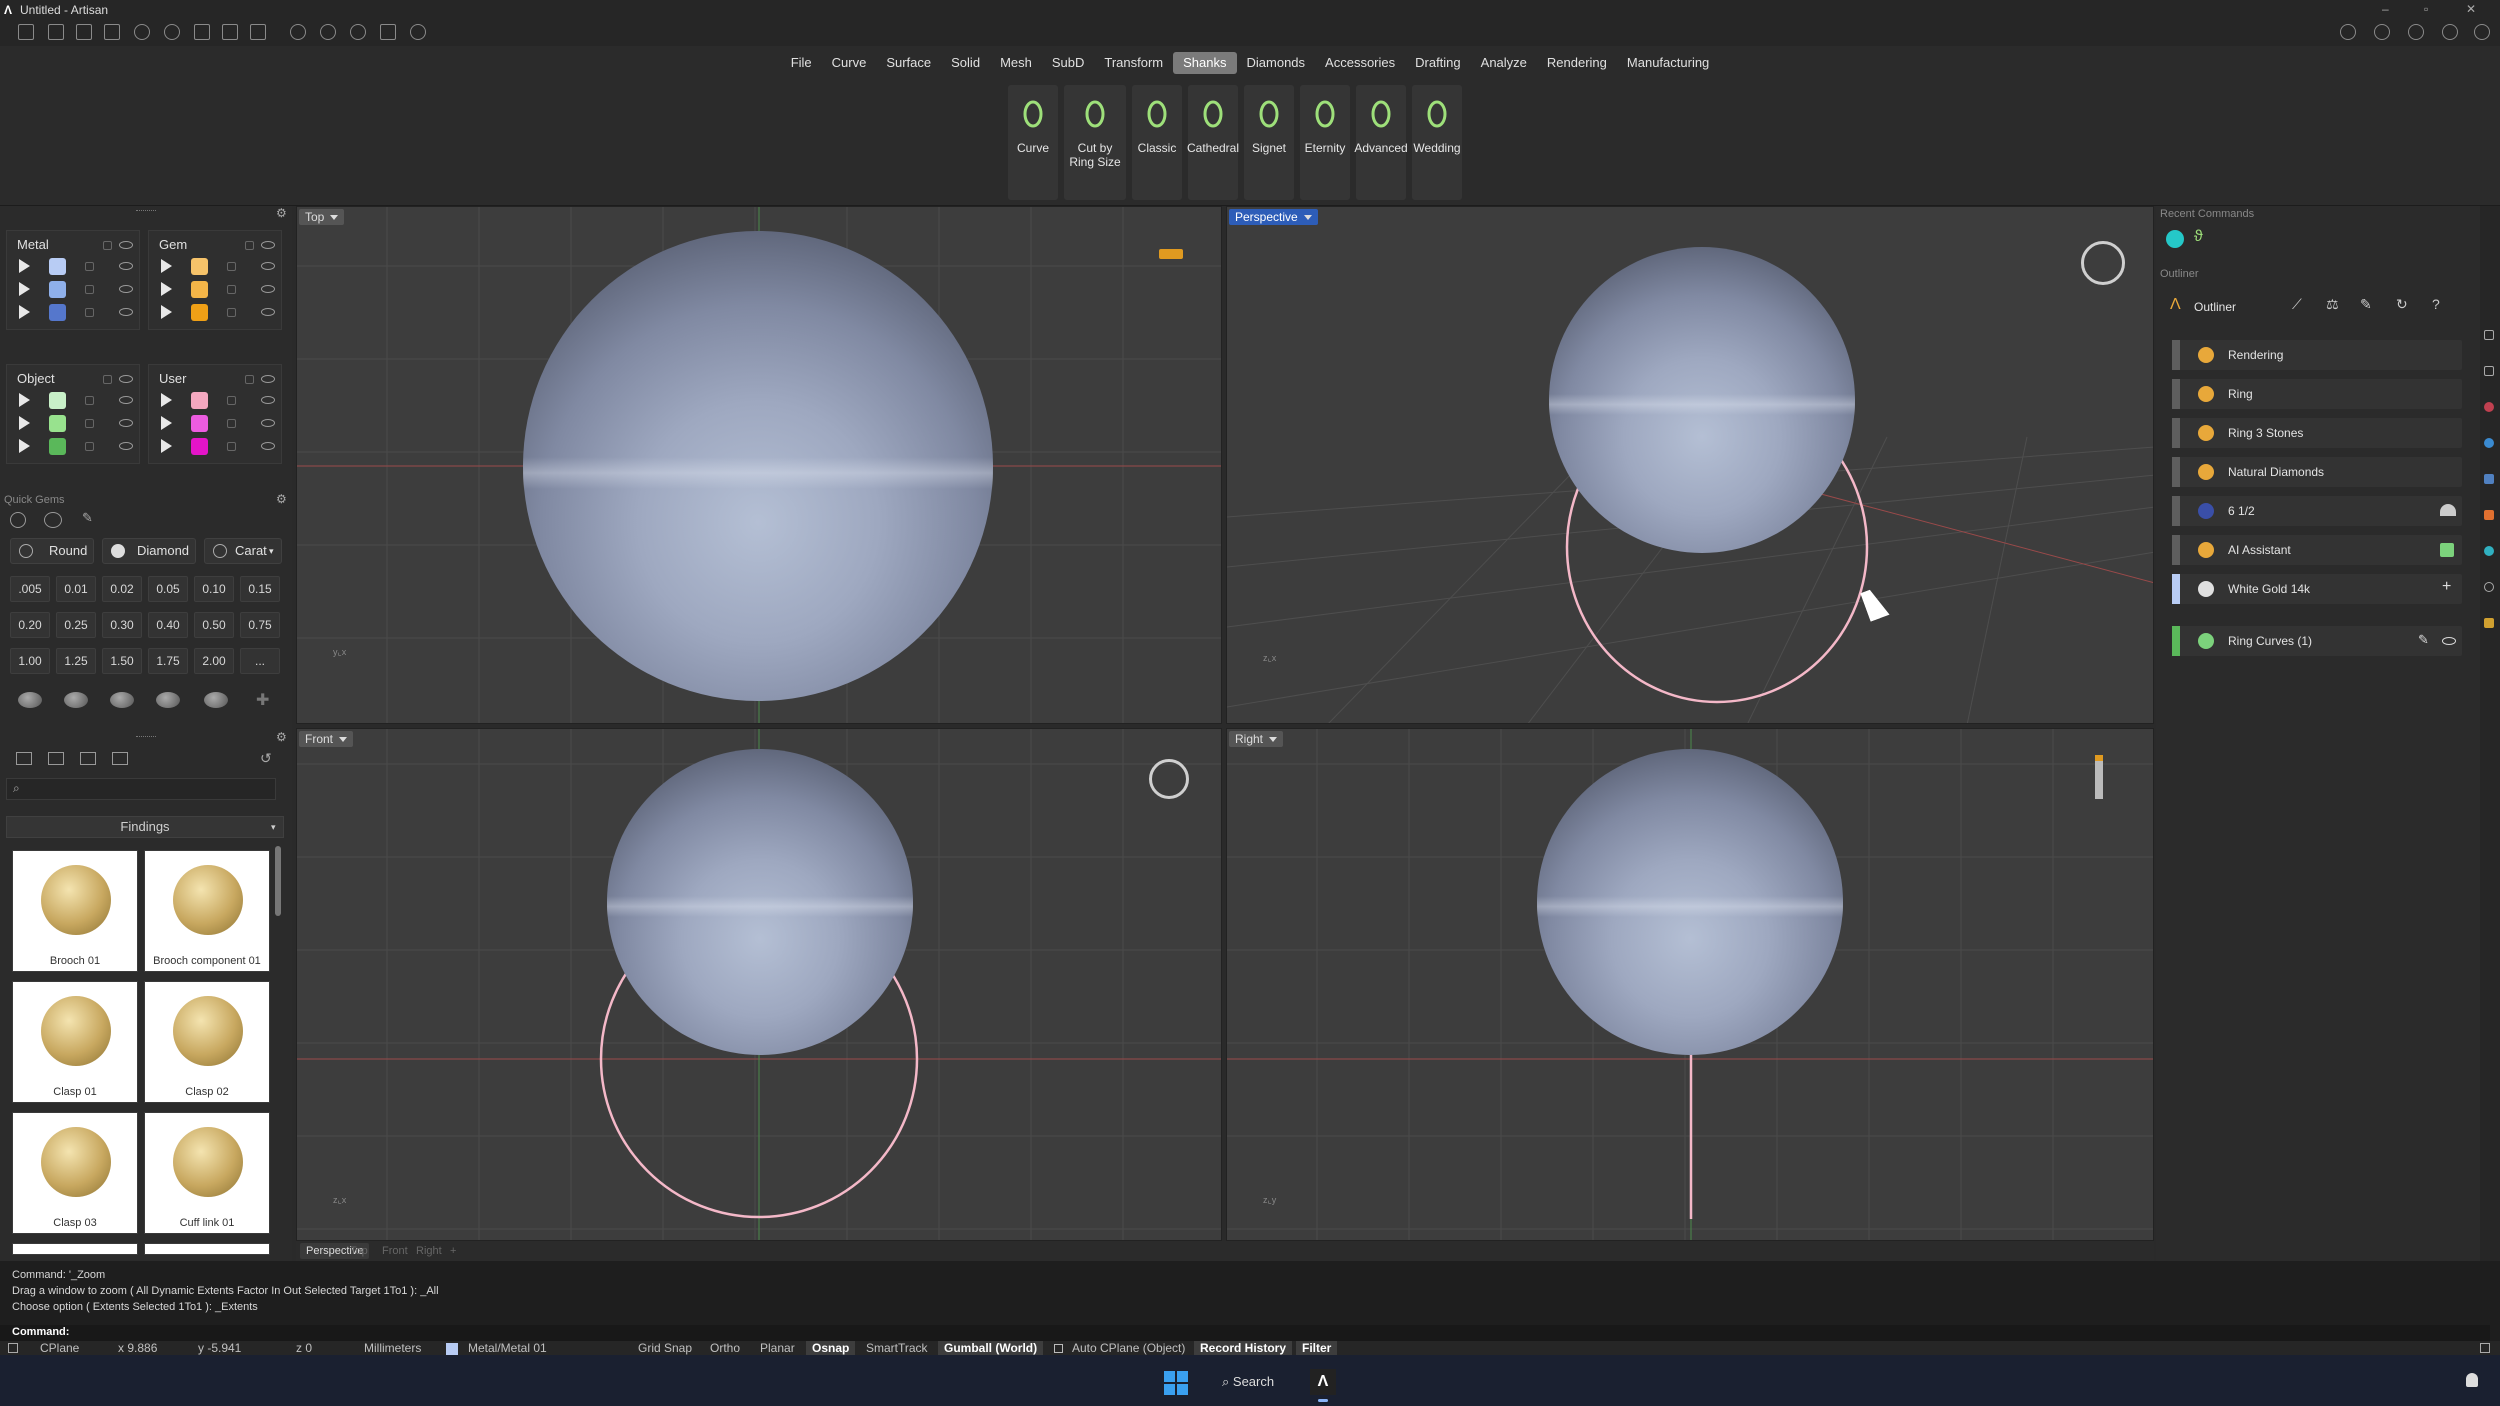 The height and width of the screenshot is (1406, 2500). I want to click on recent-command-ring-curve-icon: ϑ, so click(2198, 237).